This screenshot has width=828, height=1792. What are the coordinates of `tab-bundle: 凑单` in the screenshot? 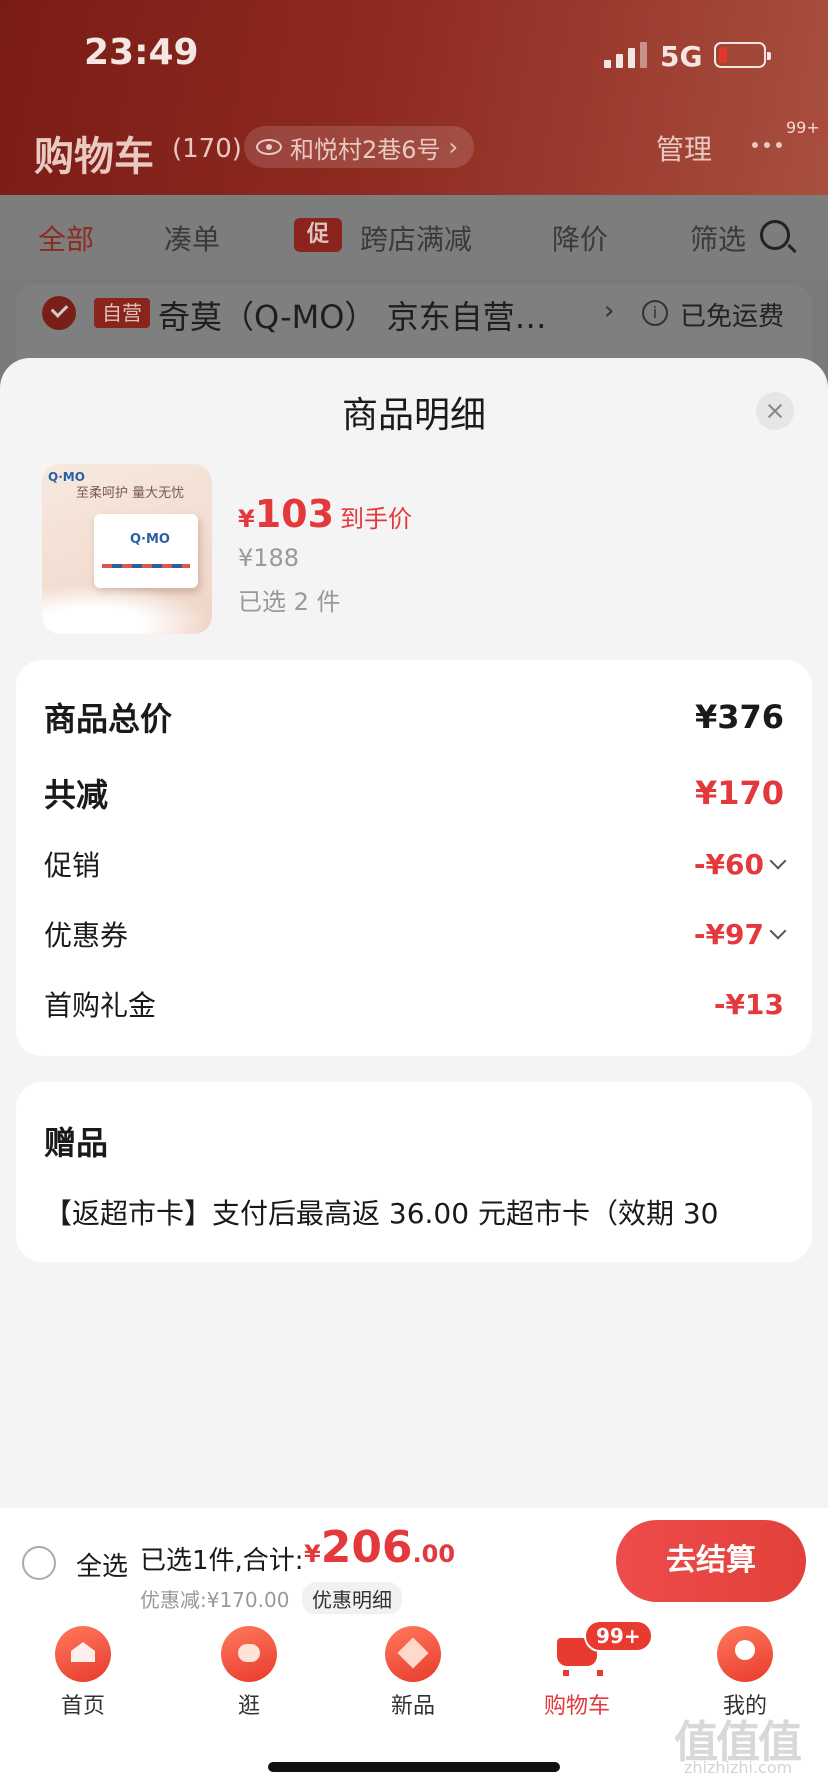 It's located at (192, 238).